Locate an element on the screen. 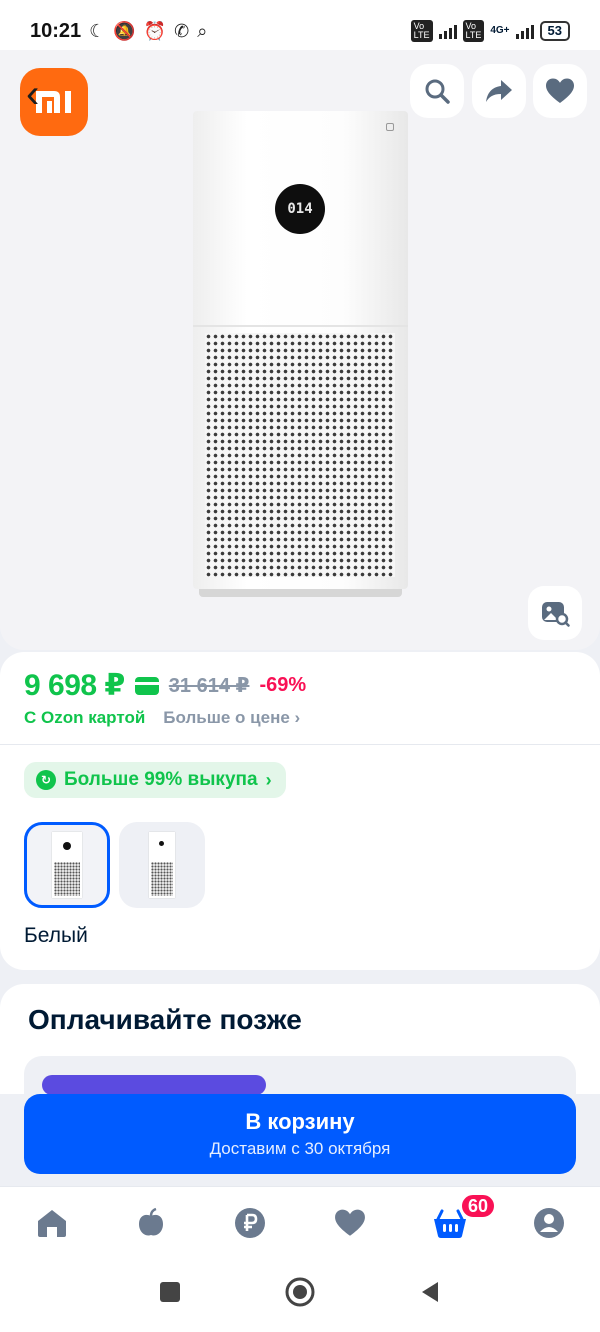  square-icon is located at coordinates (170, 1292).